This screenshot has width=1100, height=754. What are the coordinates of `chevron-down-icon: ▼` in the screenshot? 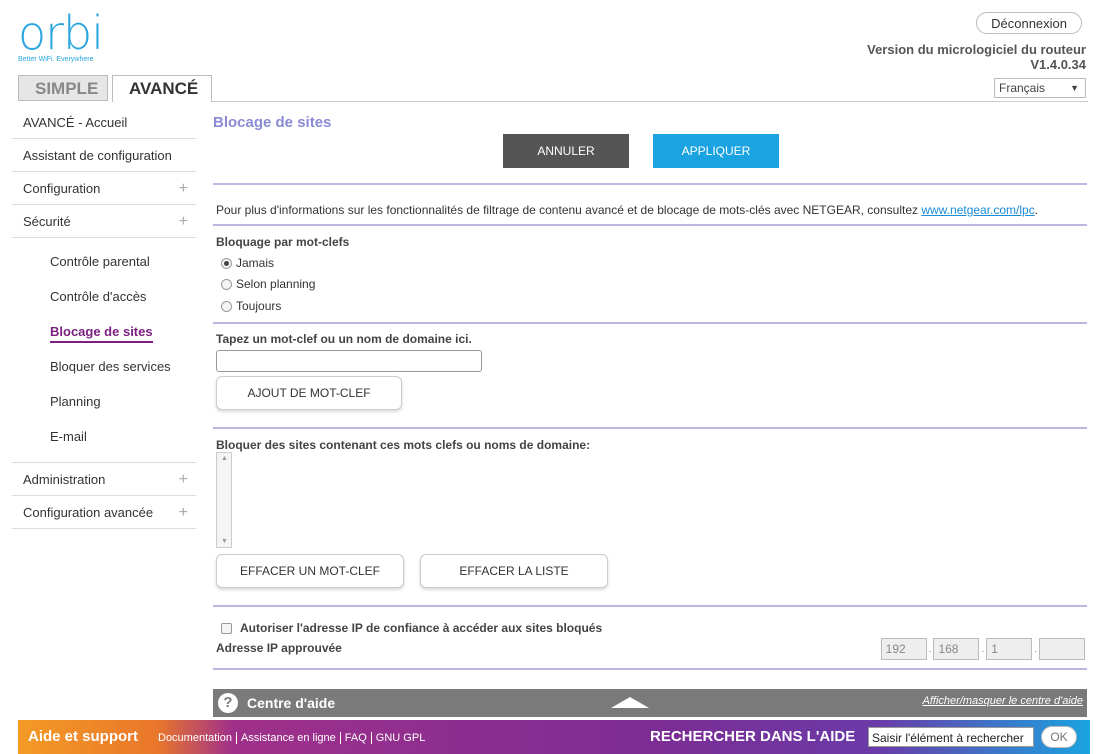 It's located at (1074, 88).